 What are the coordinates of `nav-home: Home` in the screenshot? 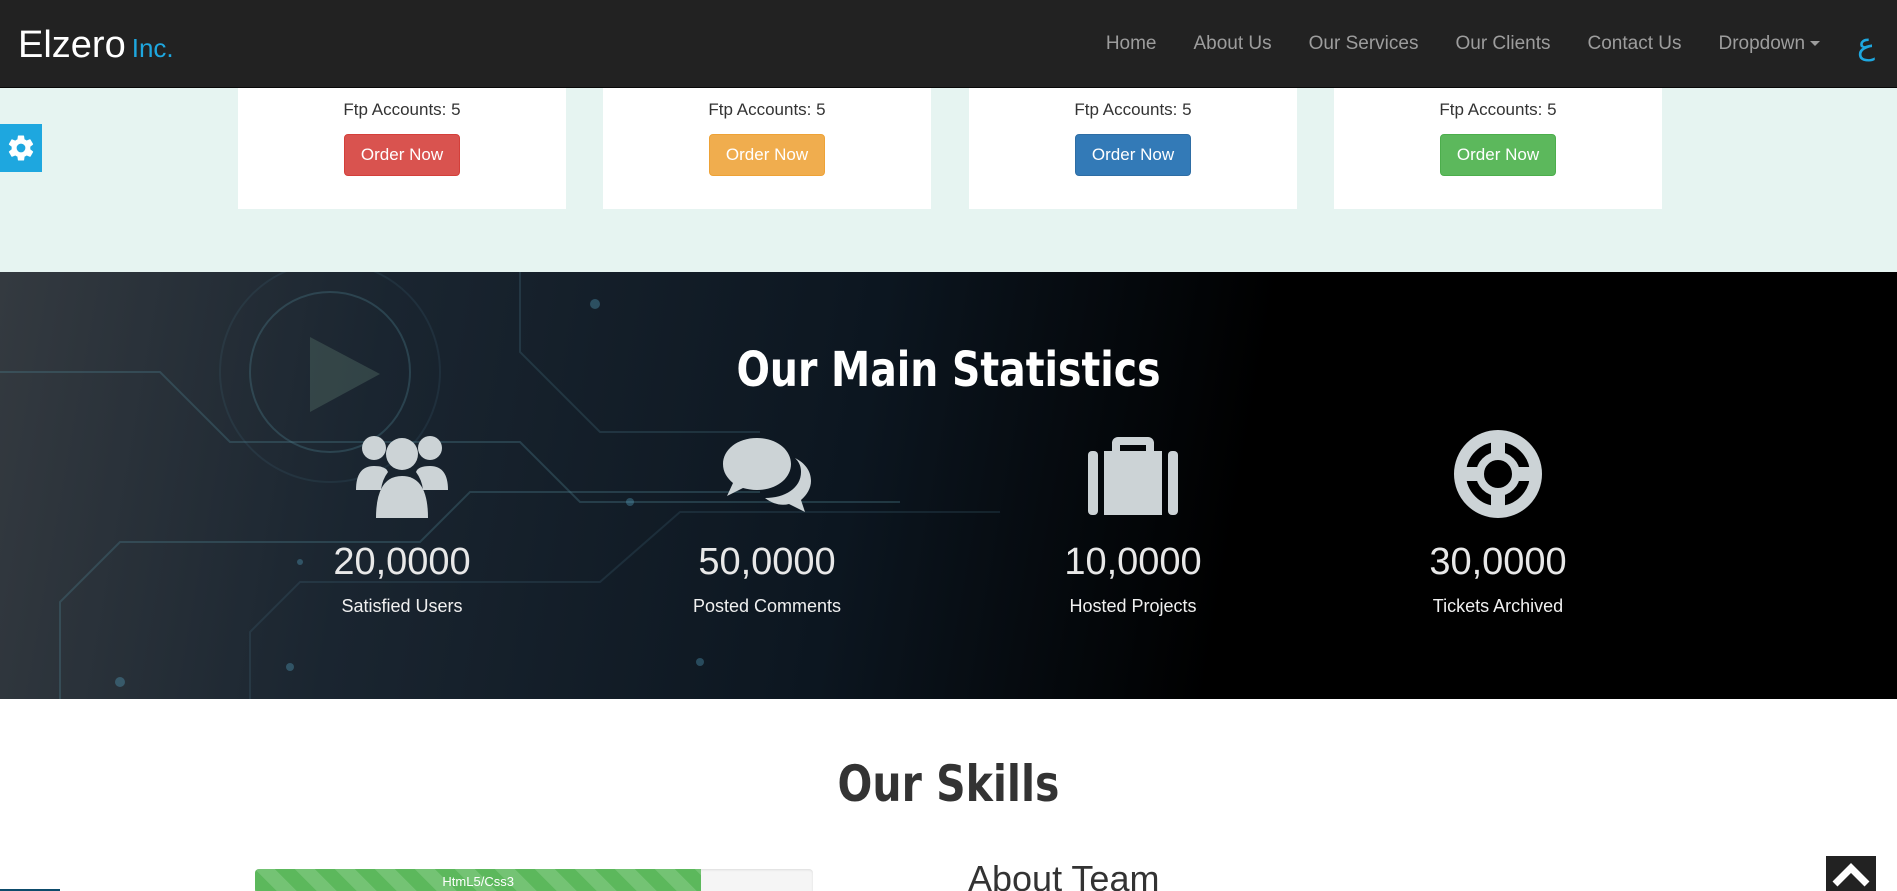 It's located at (1131, 44).